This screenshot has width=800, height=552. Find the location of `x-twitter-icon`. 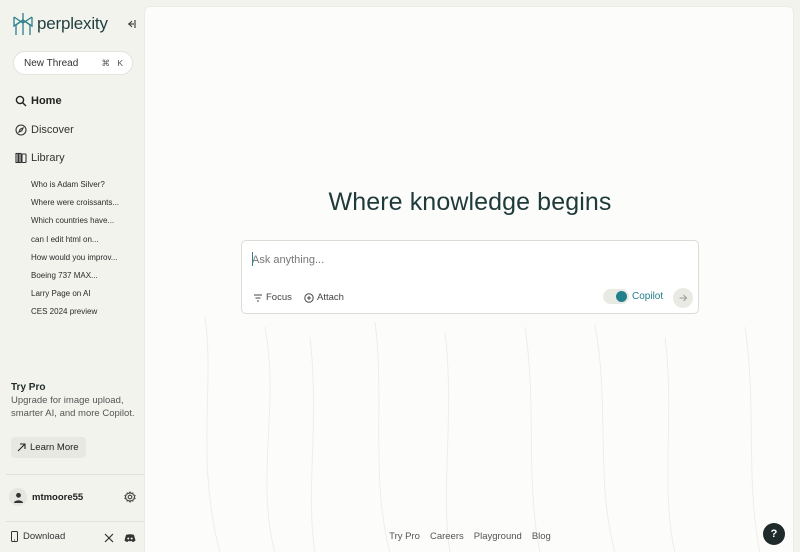

x-twitter-icon is located at coordinates (109, 538).